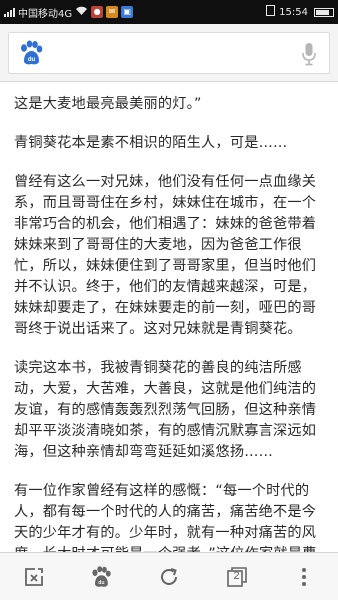 The image size is (338, 600). I want to click on search-header: du, so click(169, 53).